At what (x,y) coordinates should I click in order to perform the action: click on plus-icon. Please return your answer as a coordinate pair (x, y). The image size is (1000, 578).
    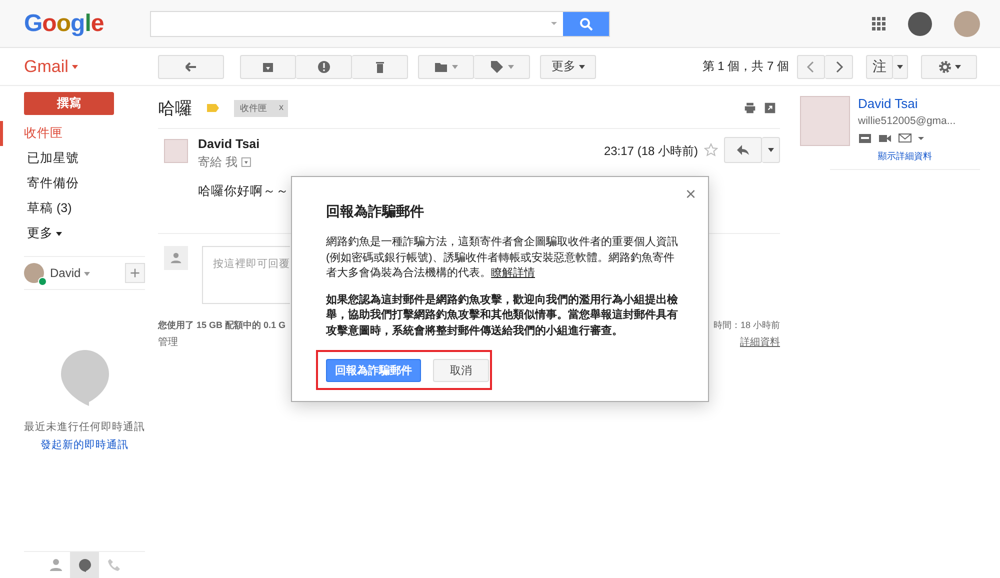
    Looking at the image, I should click on (135, 273).